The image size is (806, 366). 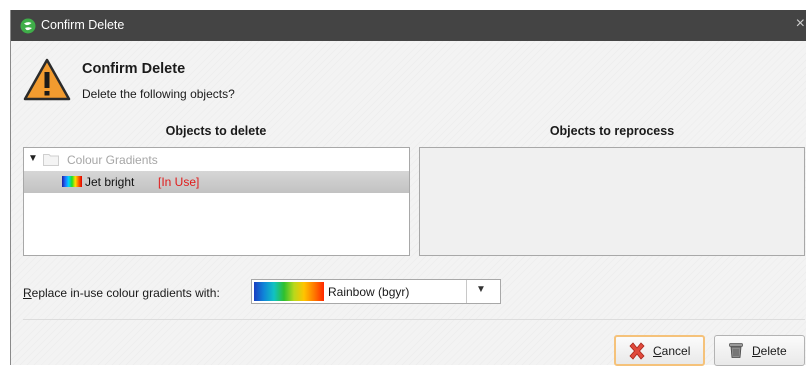 What do you see at coordinates (466, 291) in the screenshot?
I see `combo-separator` at bounding box center [466, 291].